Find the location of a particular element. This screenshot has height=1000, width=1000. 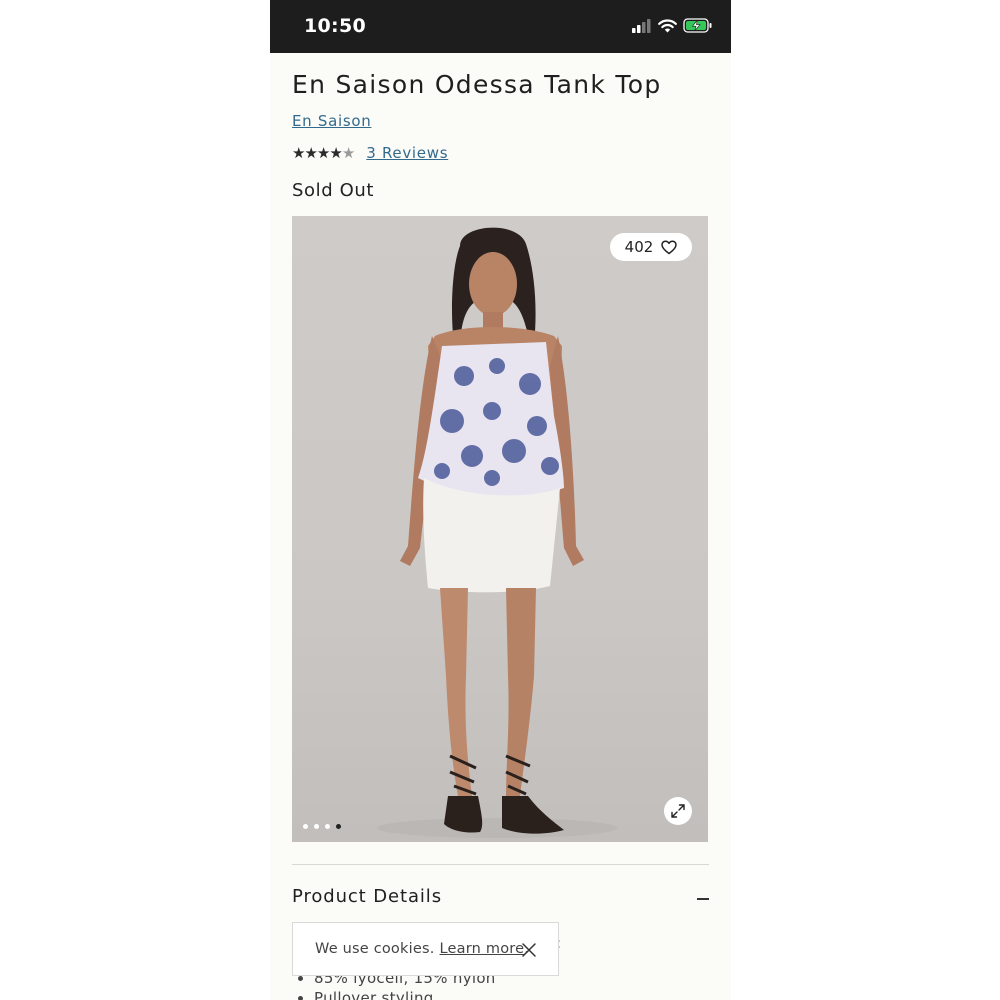

favorite-button: 402 is located at coordinates (651, 247).